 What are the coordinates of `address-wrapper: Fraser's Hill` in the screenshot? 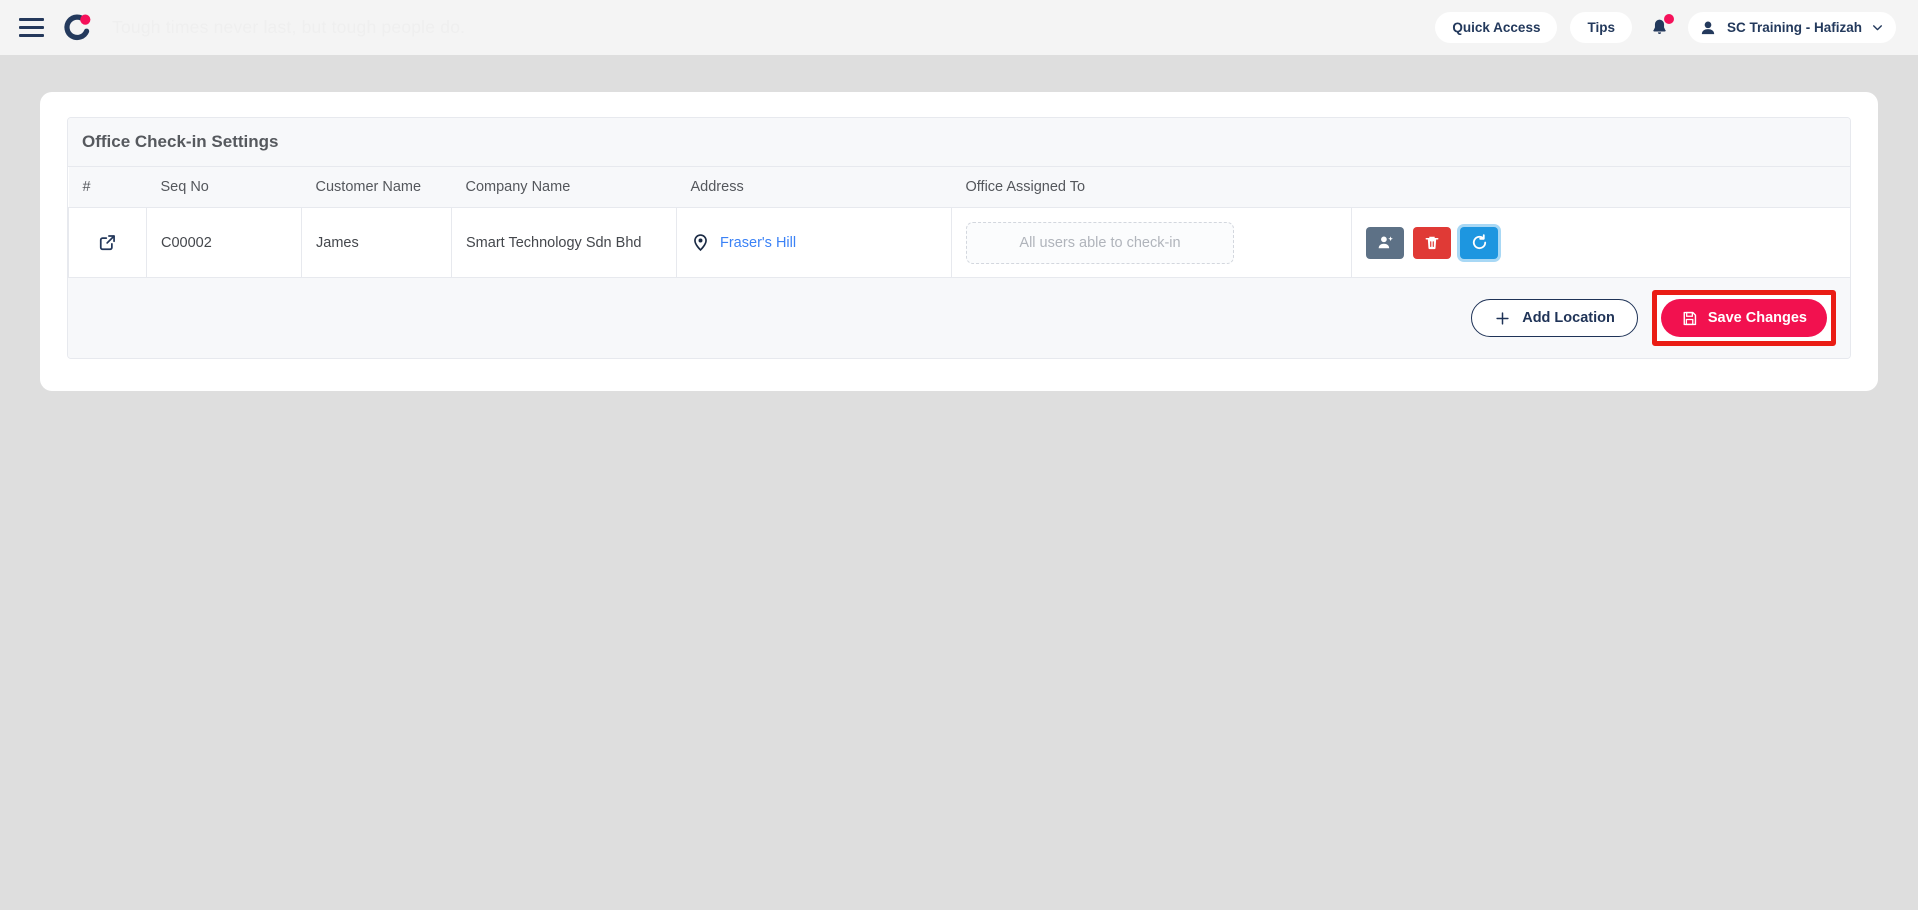 It's located at (814, 242).